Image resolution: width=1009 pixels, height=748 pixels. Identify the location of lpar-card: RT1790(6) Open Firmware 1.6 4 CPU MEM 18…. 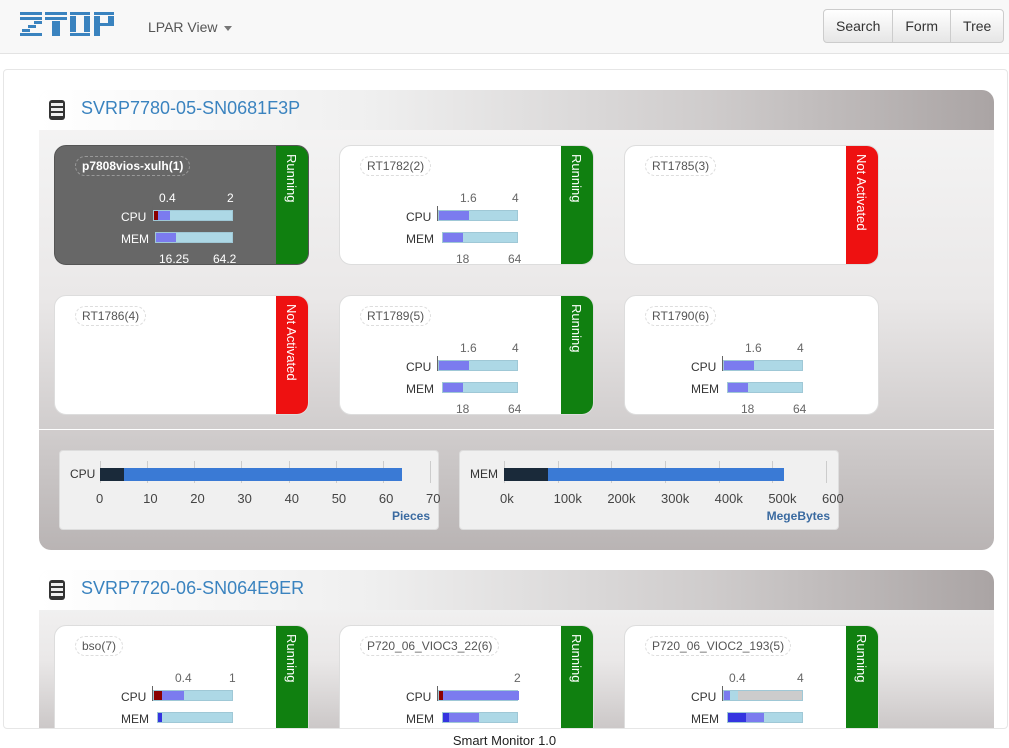
(751, 355).